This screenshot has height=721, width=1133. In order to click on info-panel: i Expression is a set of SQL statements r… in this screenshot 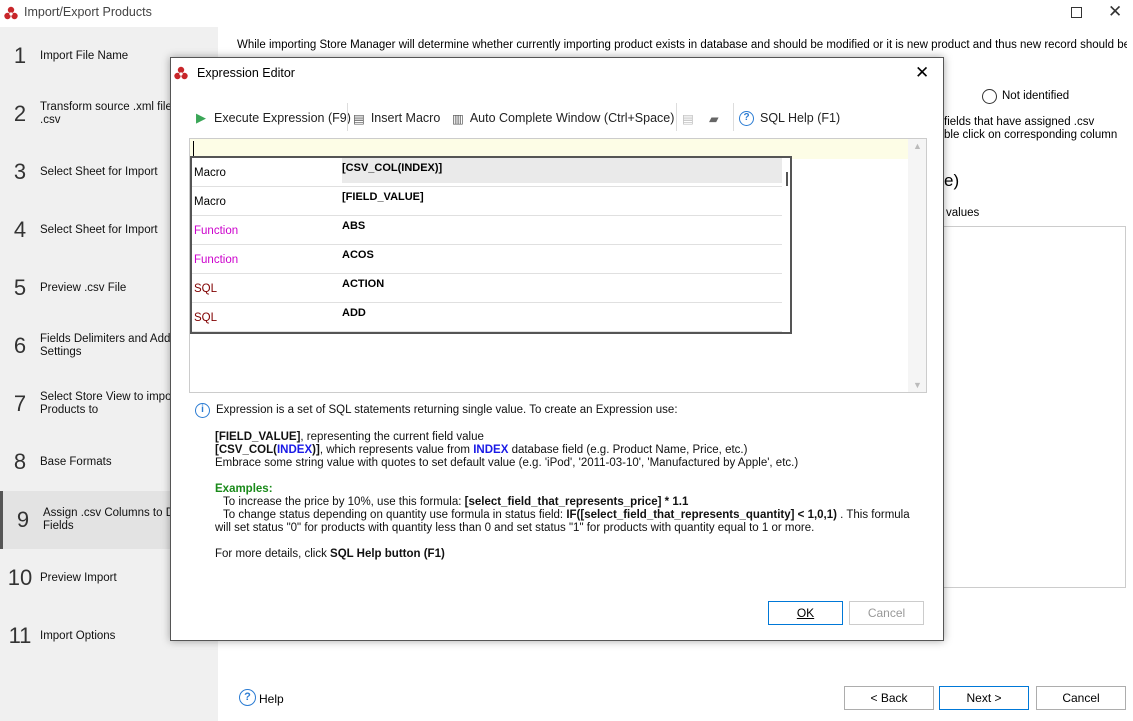, I will do `click(565, 482)`.